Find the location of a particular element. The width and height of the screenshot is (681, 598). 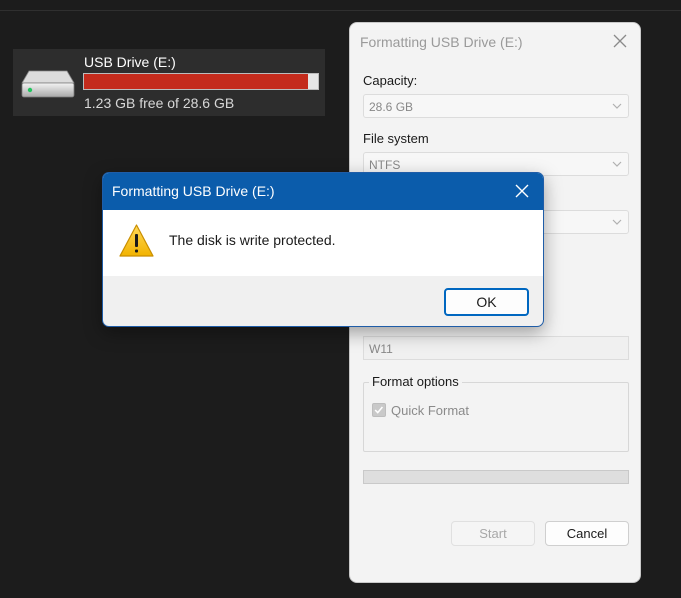

format-dialog-title: Formatting USB Drive (E:) is located at coordinates (441, 42).